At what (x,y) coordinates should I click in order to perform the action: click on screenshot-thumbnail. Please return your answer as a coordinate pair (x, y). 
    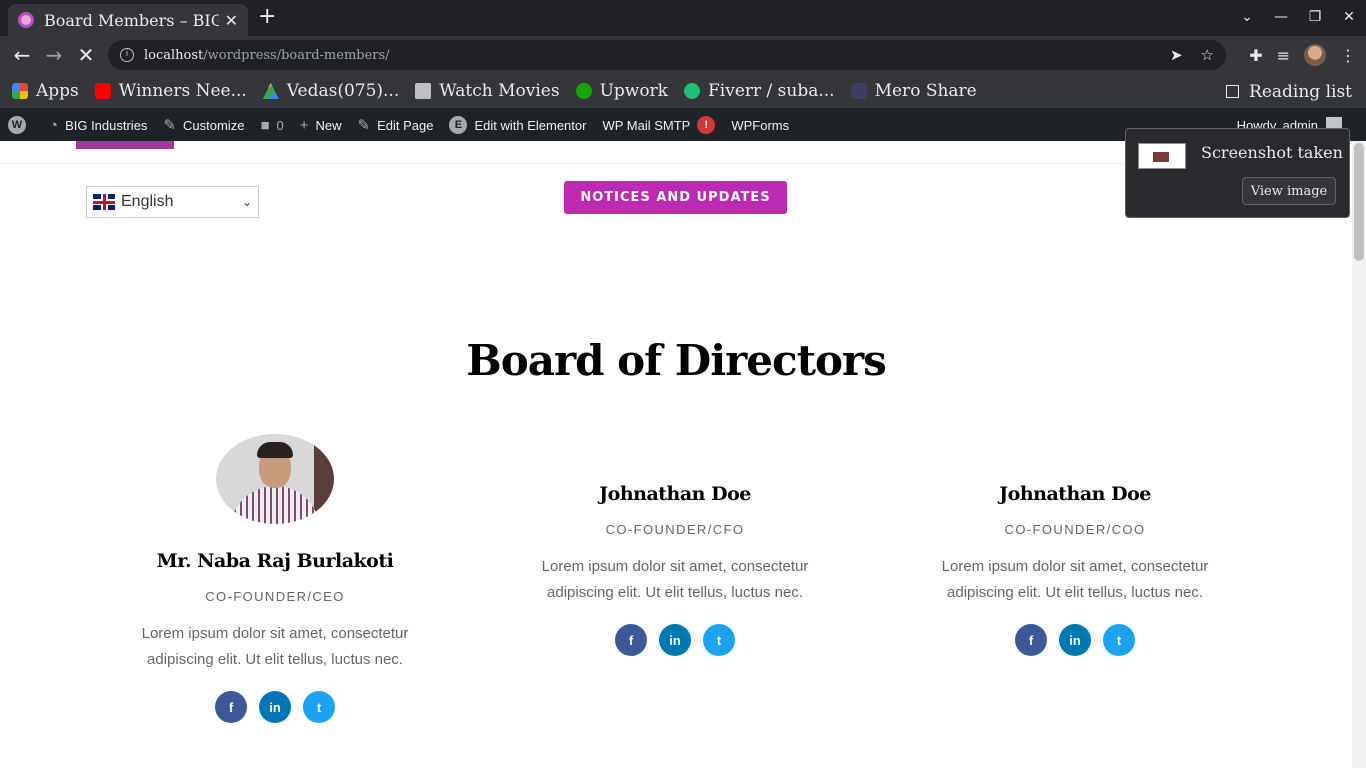
    Looking at the image, I should click on (1162, 156).